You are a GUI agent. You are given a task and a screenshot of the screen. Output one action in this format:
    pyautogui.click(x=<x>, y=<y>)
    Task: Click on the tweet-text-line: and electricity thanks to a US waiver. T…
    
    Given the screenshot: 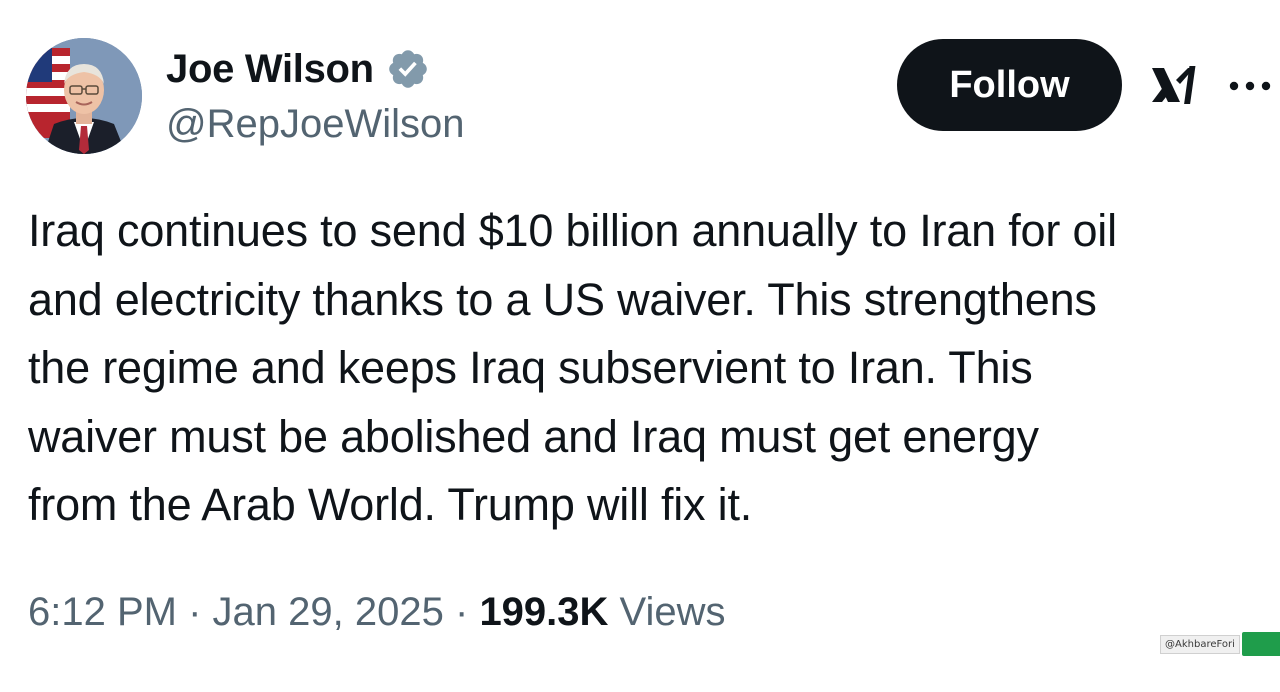 What is the action you would take?
    pyautogui.click(x=562, y=299)
    